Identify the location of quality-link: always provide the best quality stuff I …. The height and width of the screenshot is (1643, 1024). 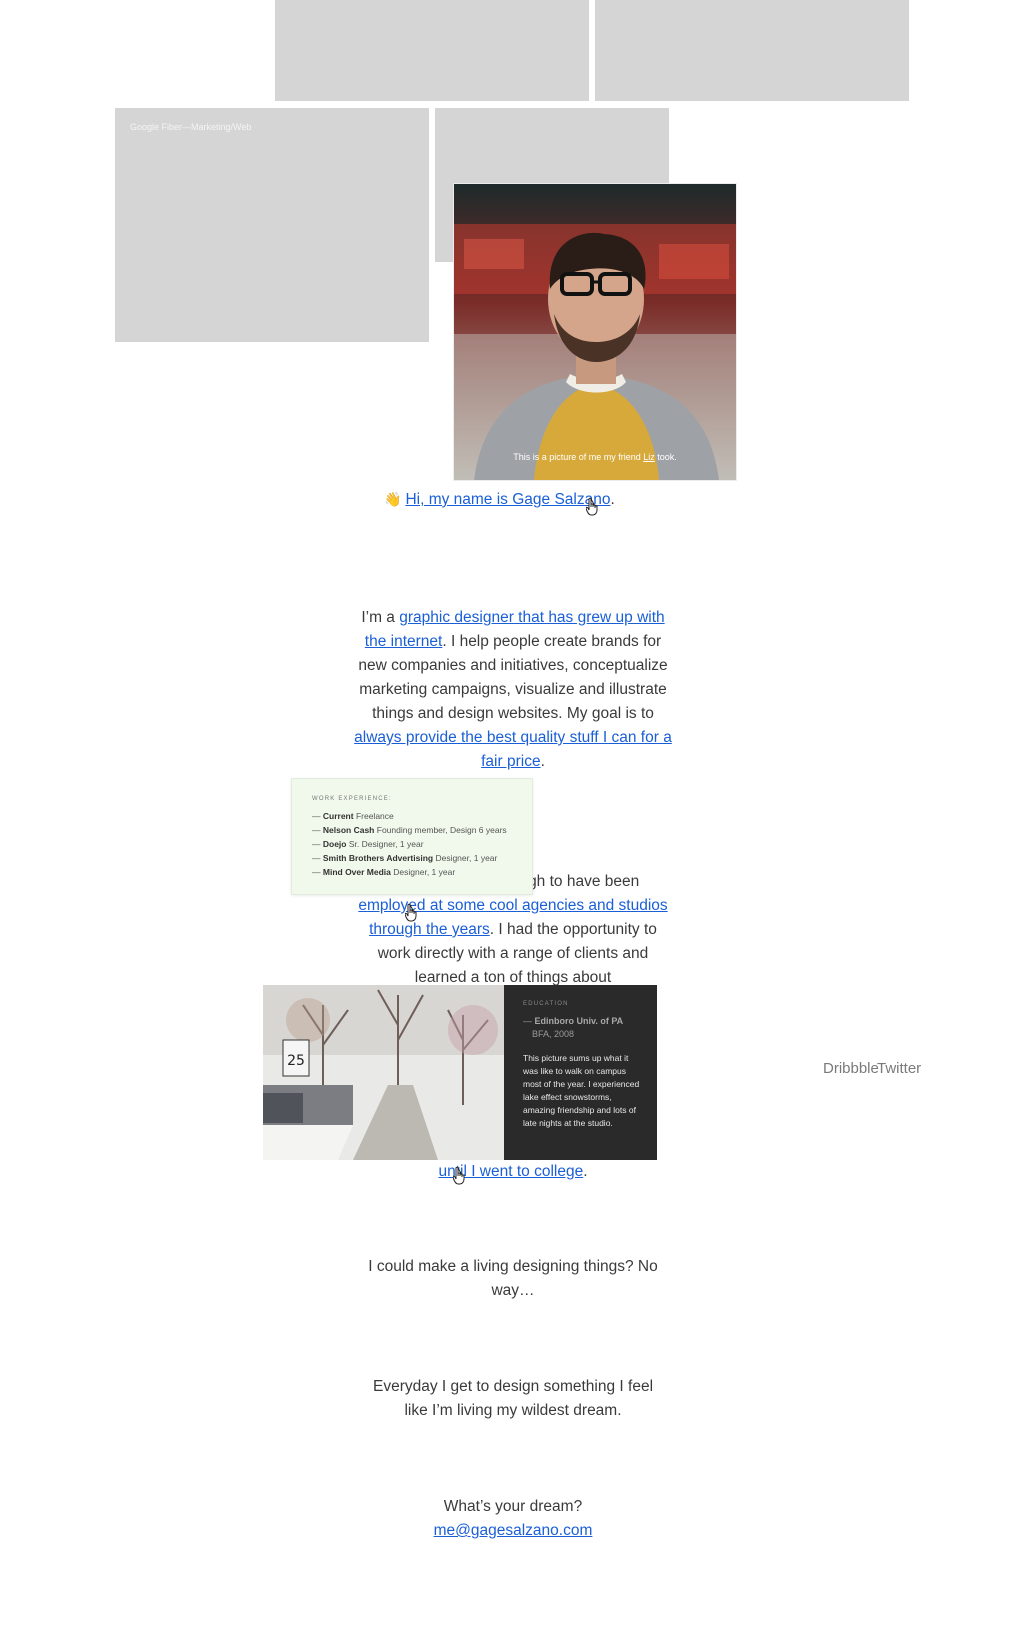
(513, 749).